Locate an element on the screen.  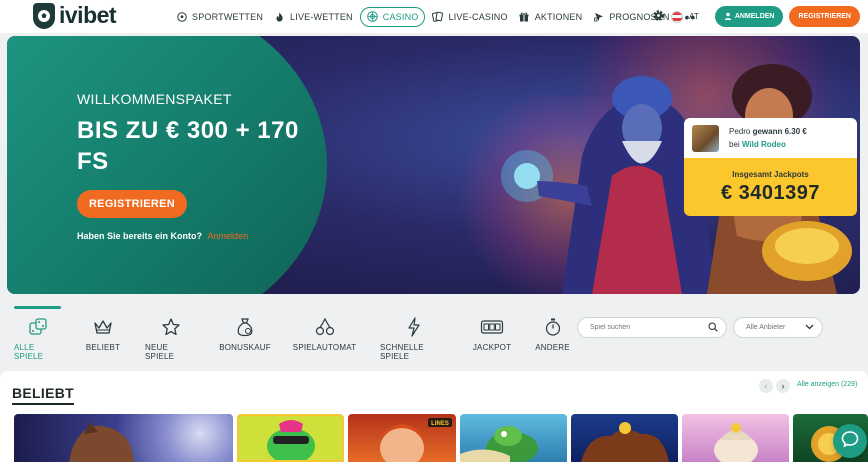
section-title: BELIEBT is located at coordinates (43, 395).